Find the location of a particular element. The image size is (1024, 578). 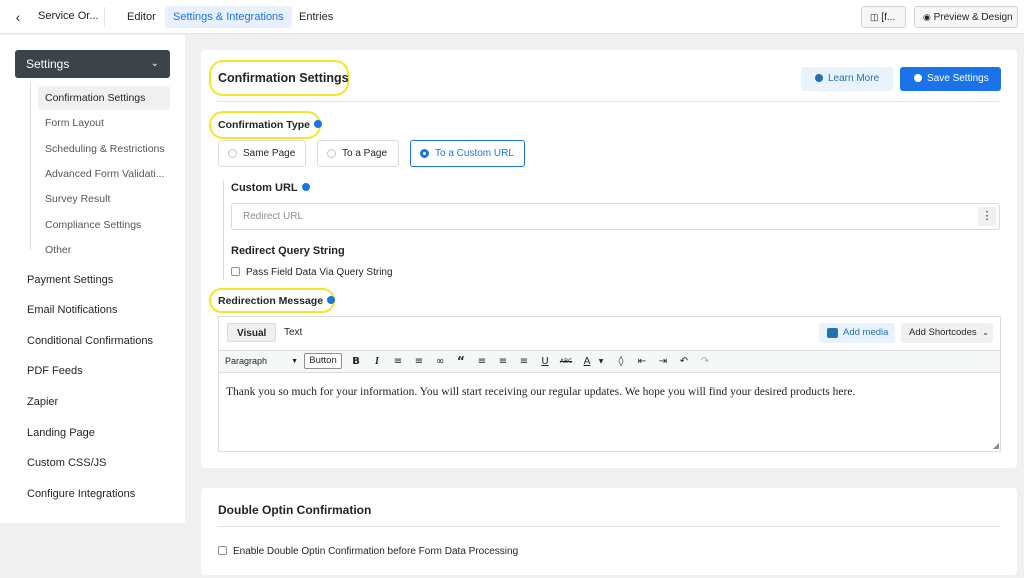

sidebar-item-confirmation-settings: Confirmation Settings is located at coordinates (104, 98).